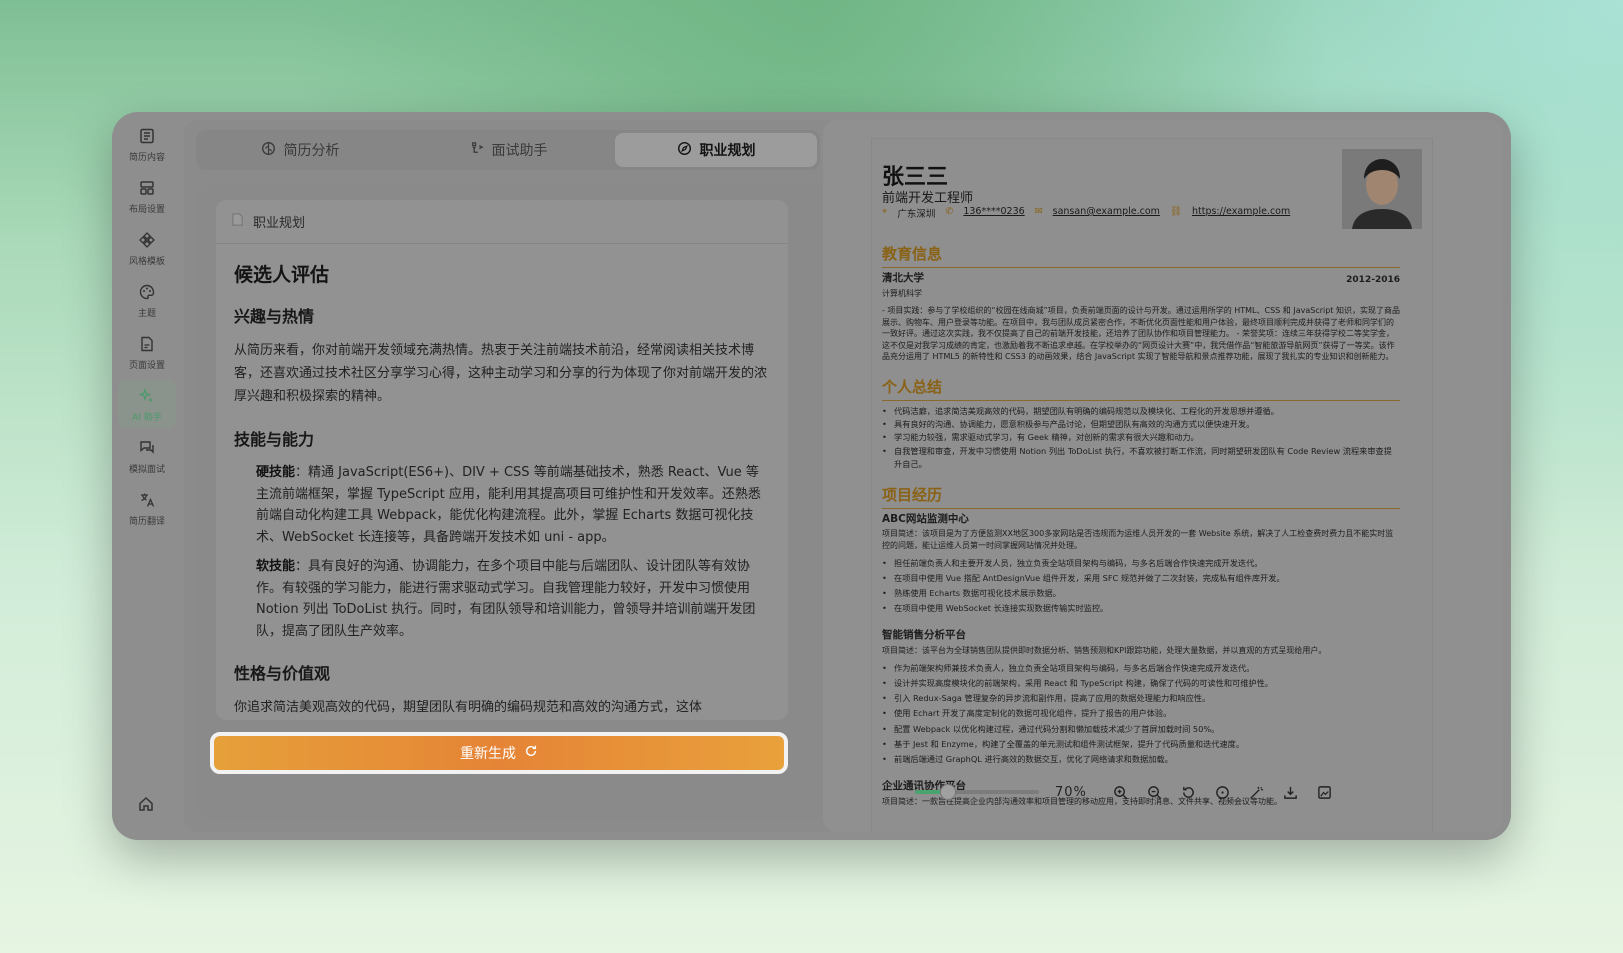 The height and width of the screenshot is (953, 1623). I want to click on location-icon: ⌖, so click(885, 211).